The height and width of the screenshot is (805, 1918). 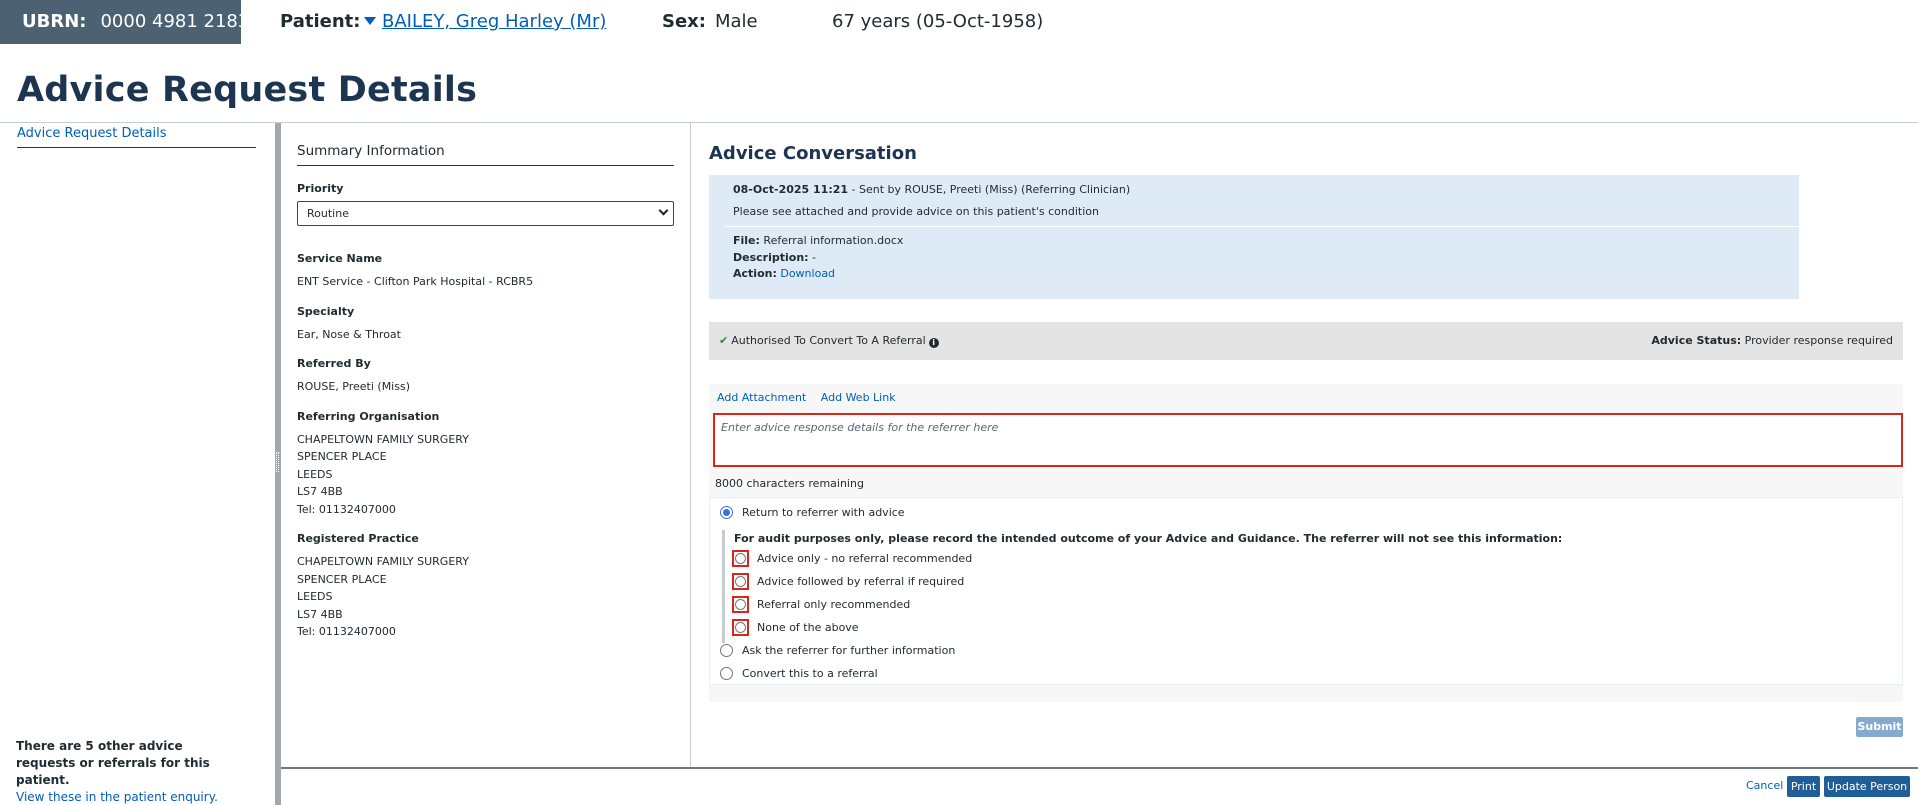 I want to click on info-icon: i, so click(x=933, y=343).